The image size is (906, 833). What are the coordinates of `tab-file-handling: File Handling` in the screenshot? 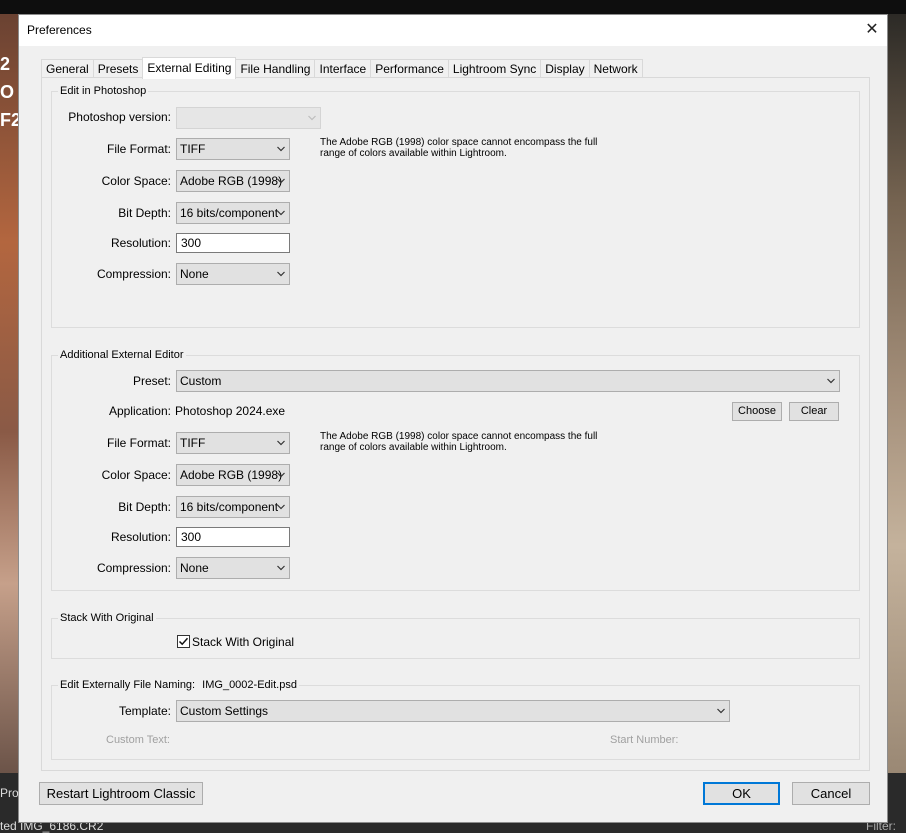 It's located at (275, 69).